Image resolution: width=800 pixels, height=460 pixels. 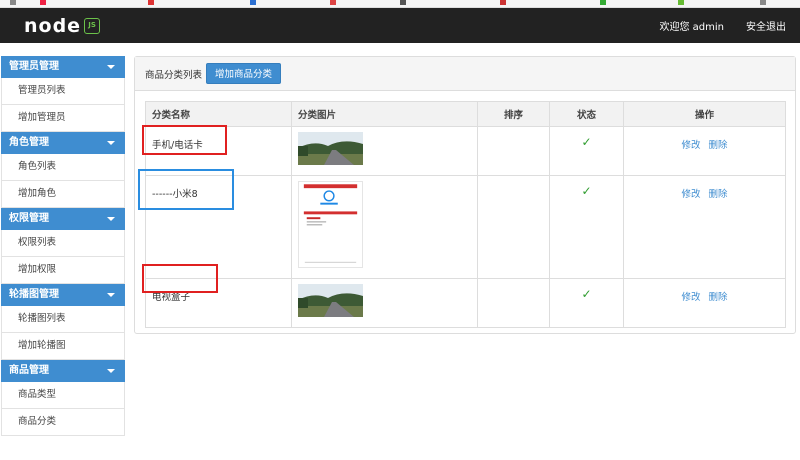 What do you see at coordinates (63, 270) in the screenshot?
I see `sidebar-item-add-permission: 增加权限` at bounding box center [63, 270].